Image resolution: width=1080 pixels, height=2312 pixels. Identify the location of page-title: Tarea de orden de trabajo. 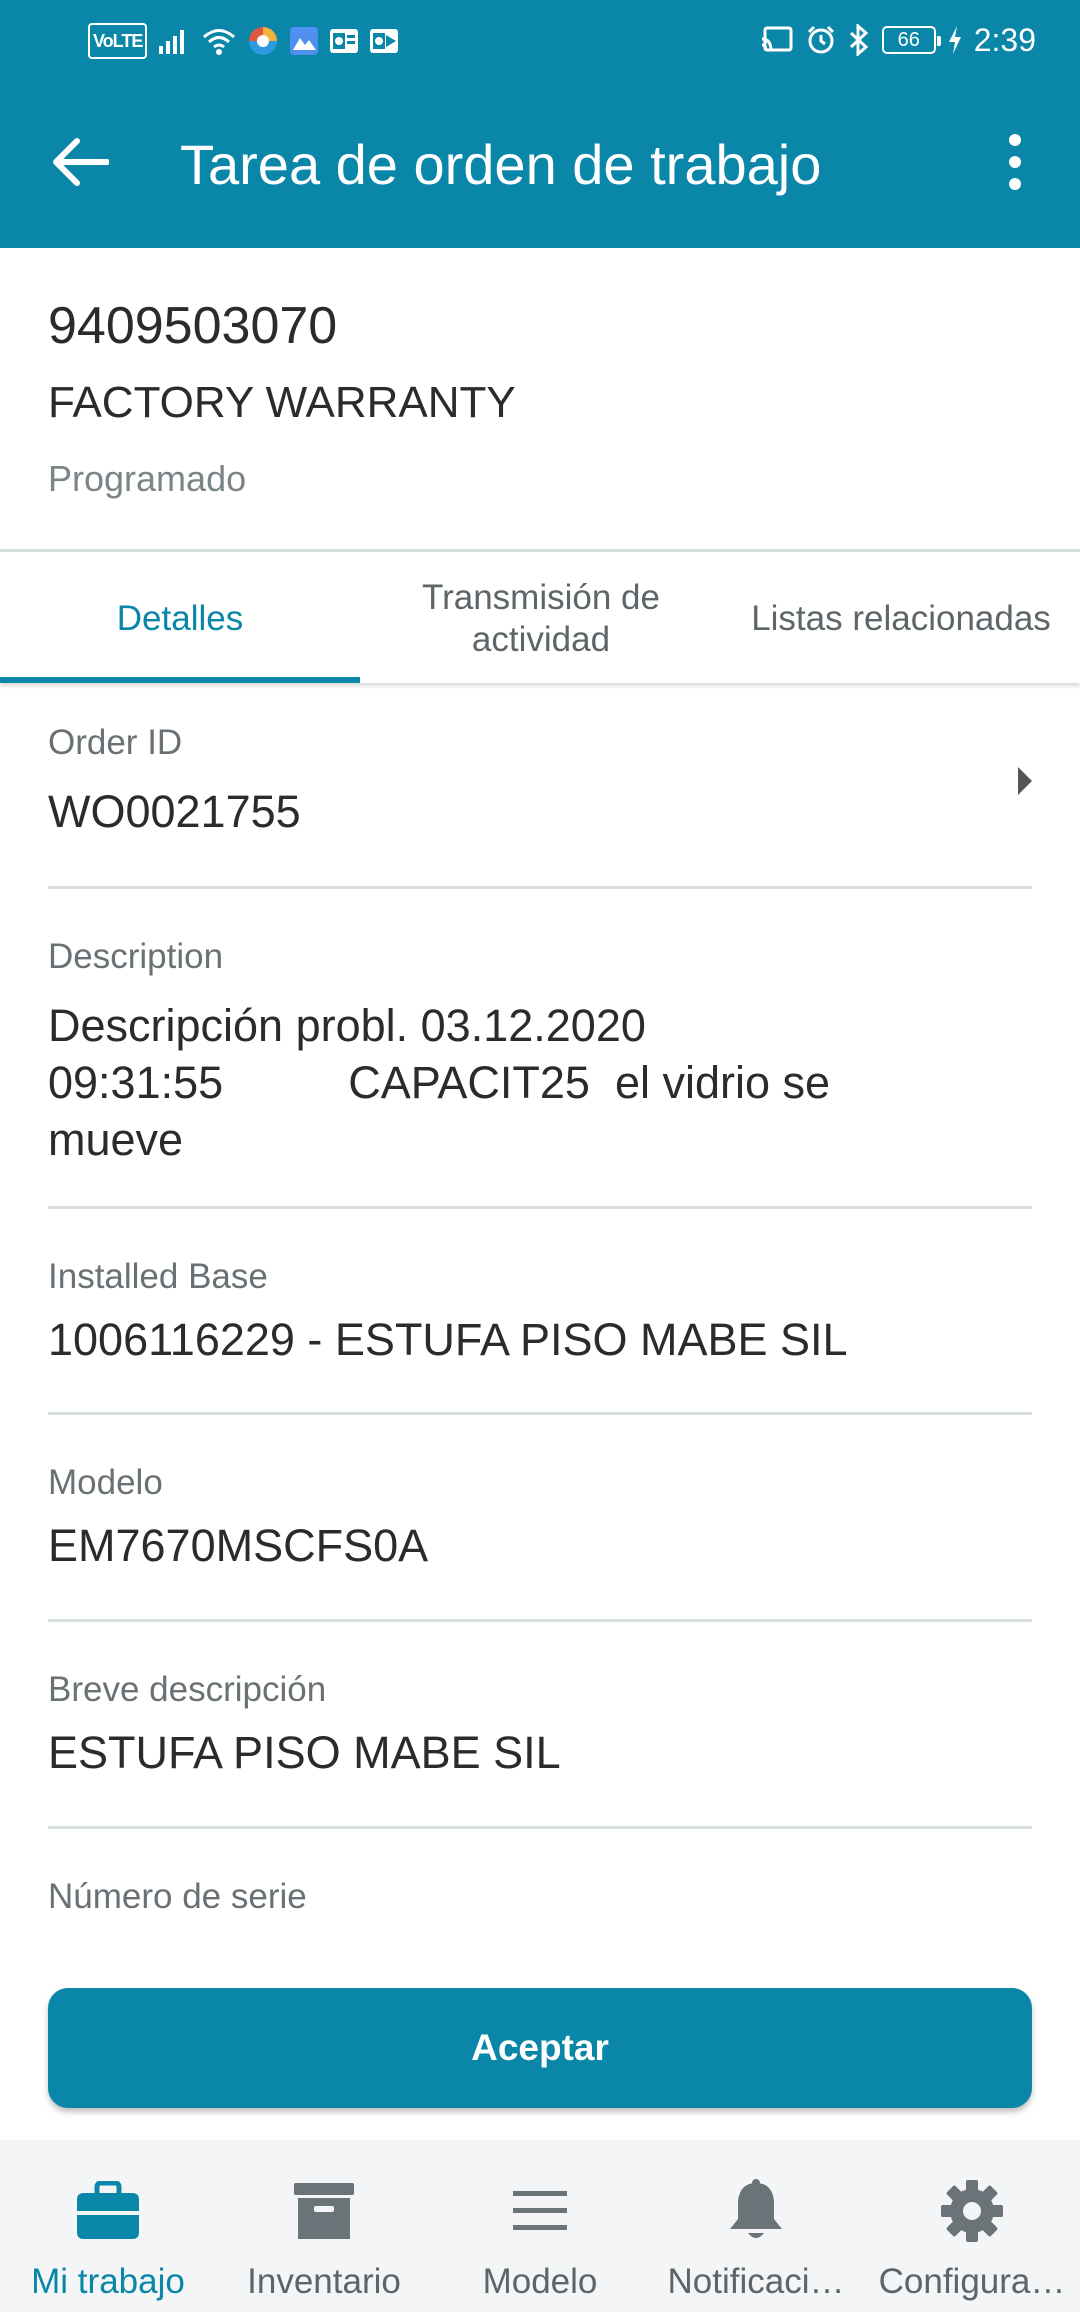
(501, 164).